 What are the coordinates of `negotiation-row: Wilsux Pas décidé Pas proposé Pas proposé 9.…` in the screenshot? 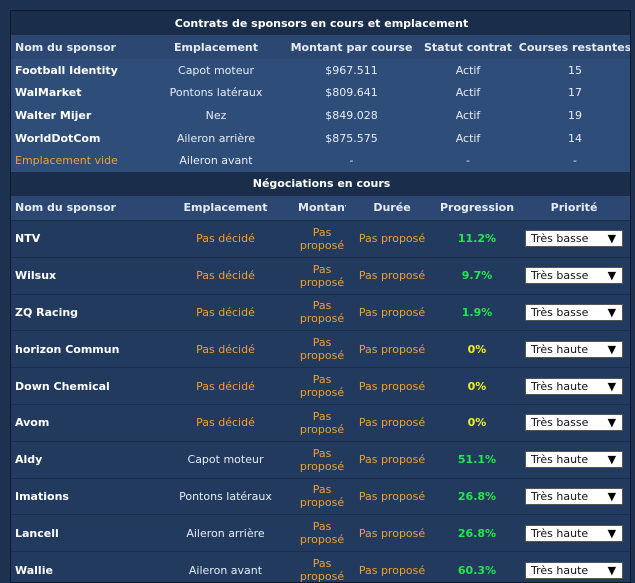 It's located at (320, 275).